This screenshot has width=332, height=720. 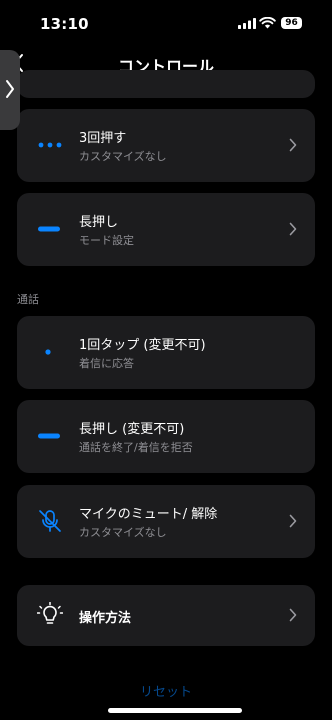 What do you see at coordinates (106, 240) in the screenshot?
I see `long-press-subtitle: モード設定` at bounding box center [106, 240].